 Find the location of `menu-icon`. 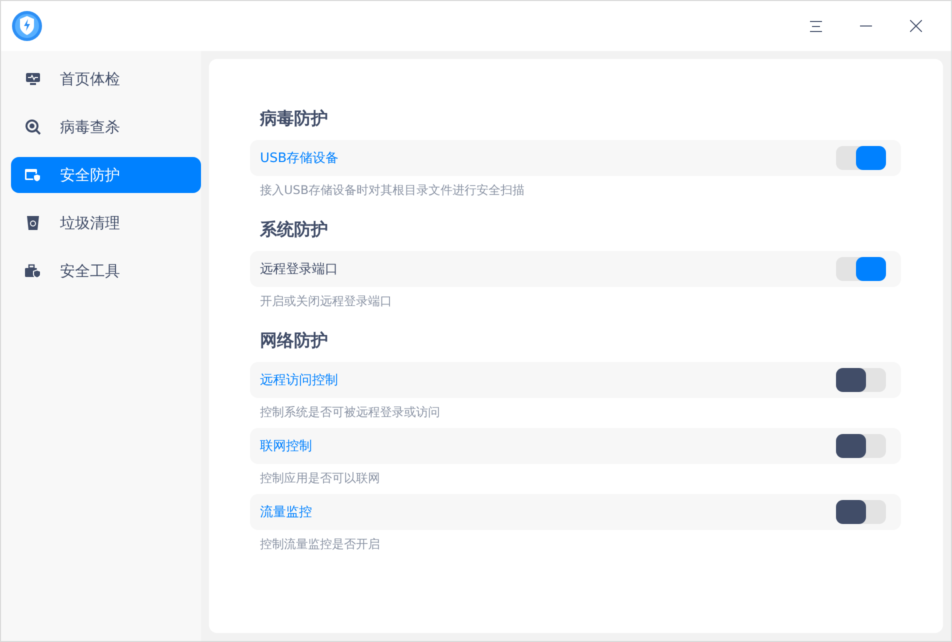

menu-icon is located at coordinates (816, 26).